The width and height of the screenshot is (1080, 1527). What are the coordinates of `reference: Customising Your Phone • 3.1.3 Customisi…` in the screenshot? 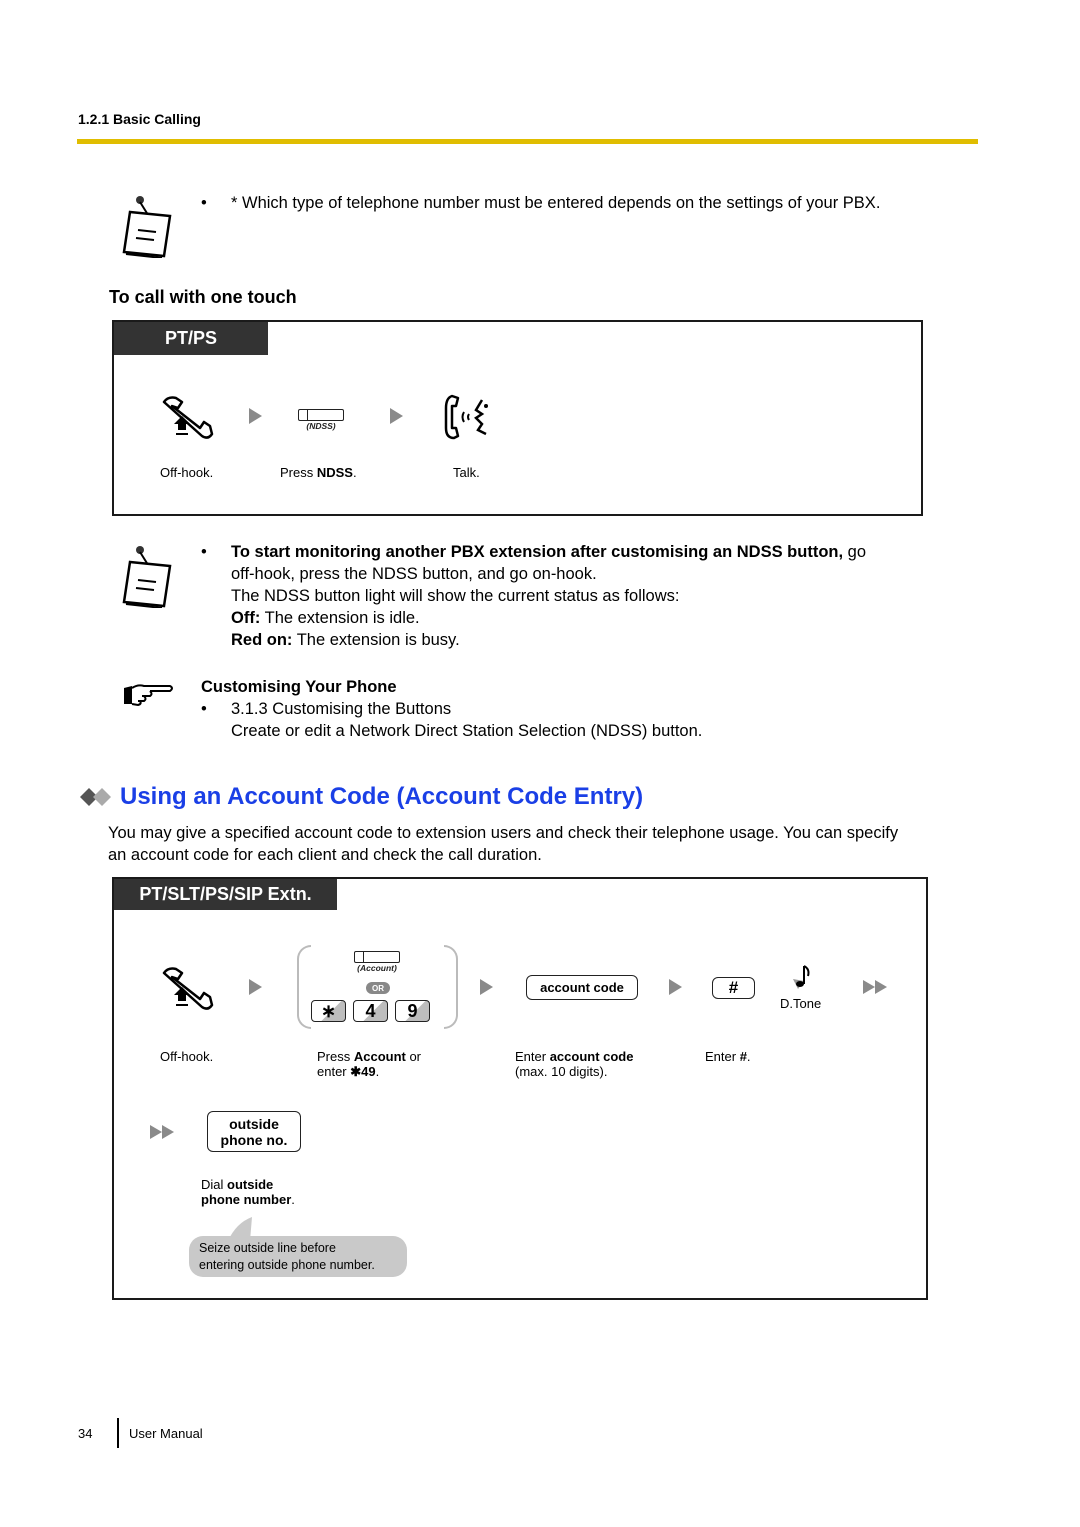 It's located at (591, 709).